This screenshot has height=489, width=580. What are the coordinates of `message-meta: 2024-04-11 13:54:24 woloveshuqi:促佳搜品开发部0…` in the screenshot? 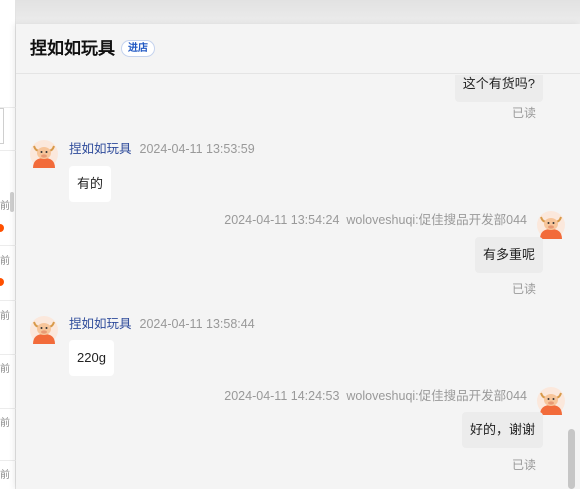 It's located at (375, 220).